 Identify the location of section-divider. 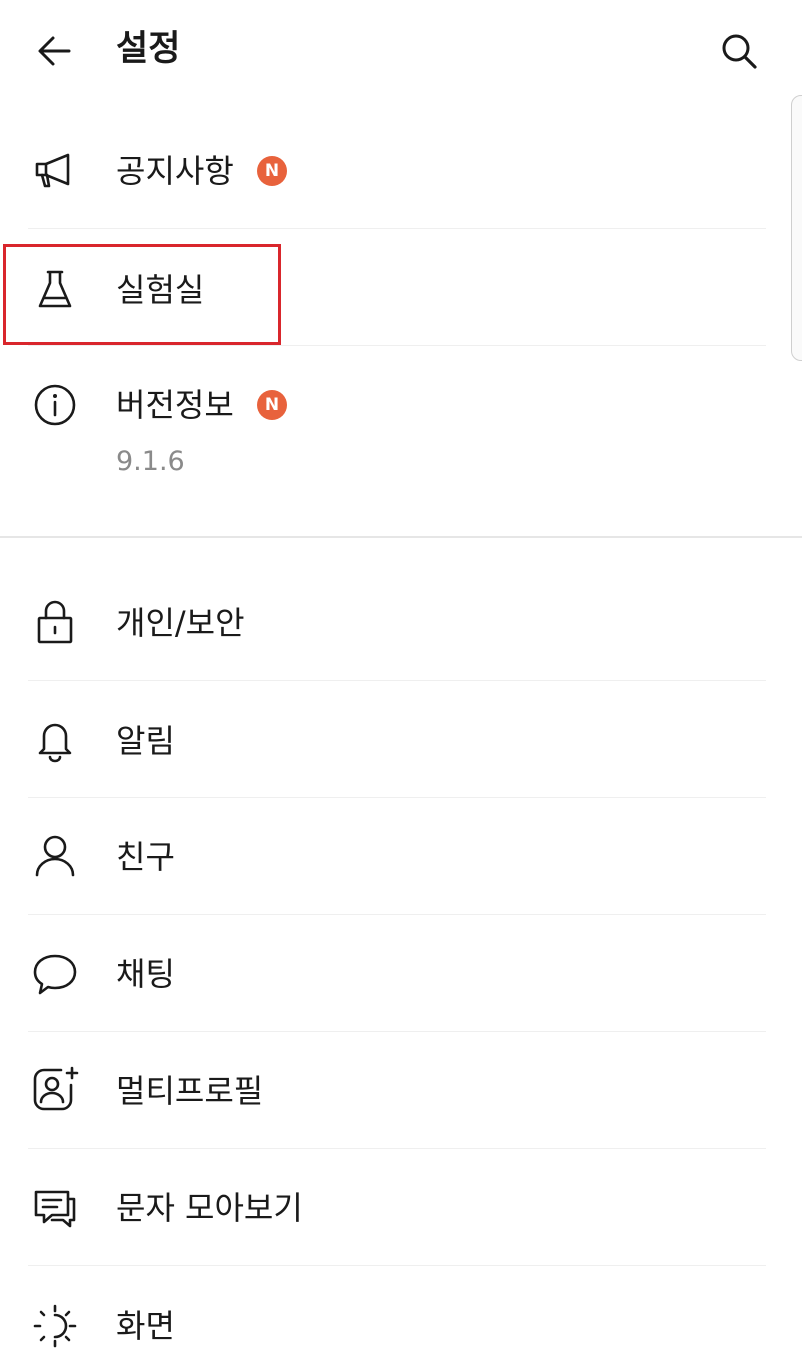
(401, 537).